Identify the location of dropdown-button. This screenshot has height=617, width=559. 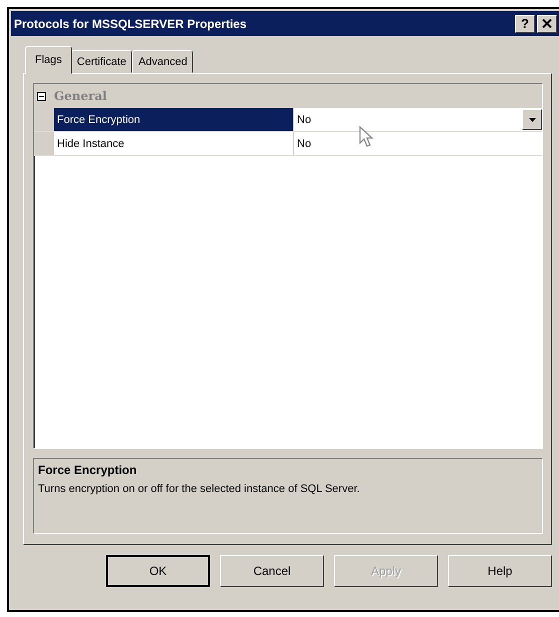
(532, 119).